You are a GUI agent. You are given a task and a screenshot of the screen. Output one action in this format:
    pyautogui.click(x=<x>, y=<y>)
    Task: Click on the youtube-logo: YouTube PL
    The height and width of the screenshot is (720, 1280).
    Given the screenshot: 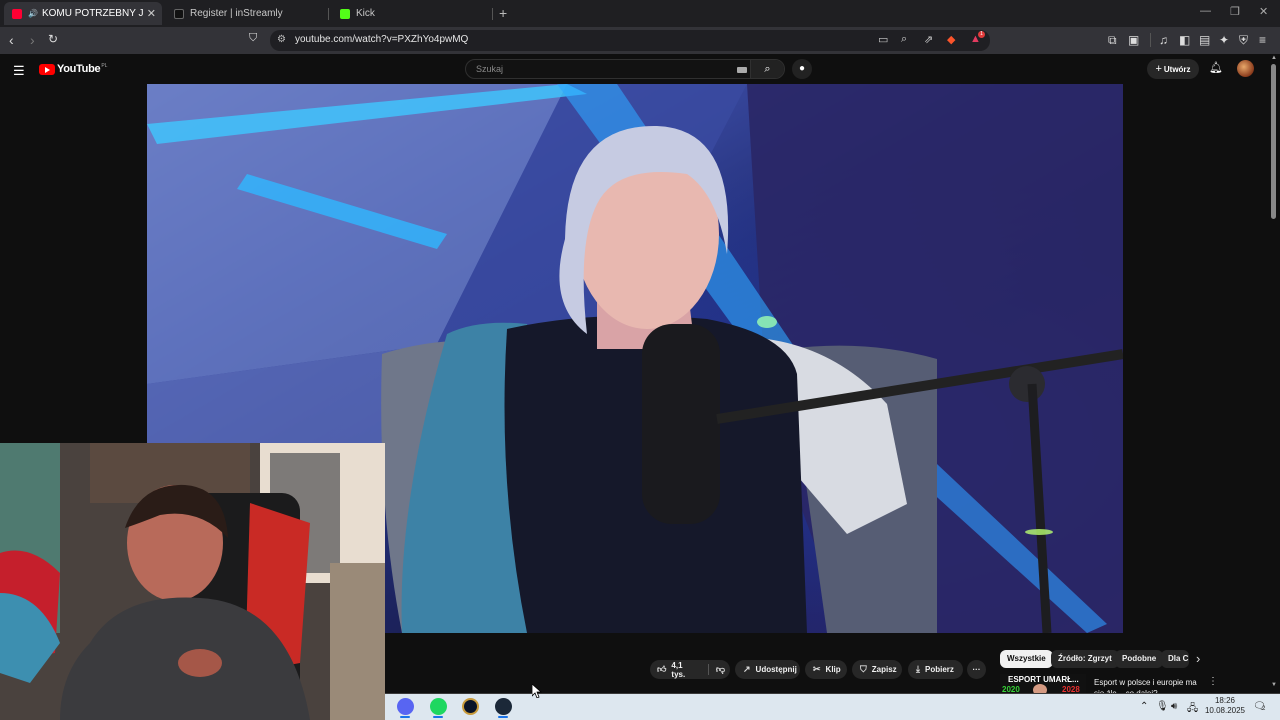 What is the action you would take?
    pyautogui.click(x=73, y=69)
    